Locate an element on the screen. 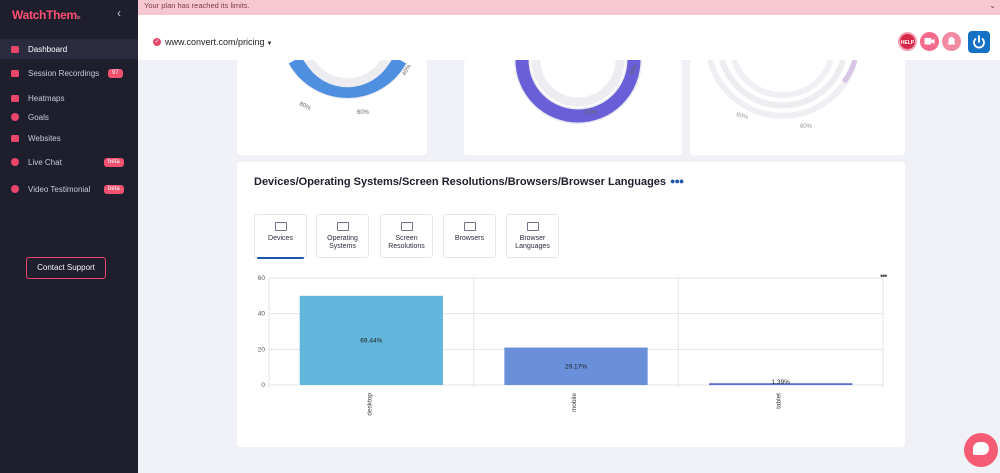 The height and width of the screenshot is (473, 1000). sidebar-item-video-testimonial: Video Testimonial beta is located at coordinates (69, 189).